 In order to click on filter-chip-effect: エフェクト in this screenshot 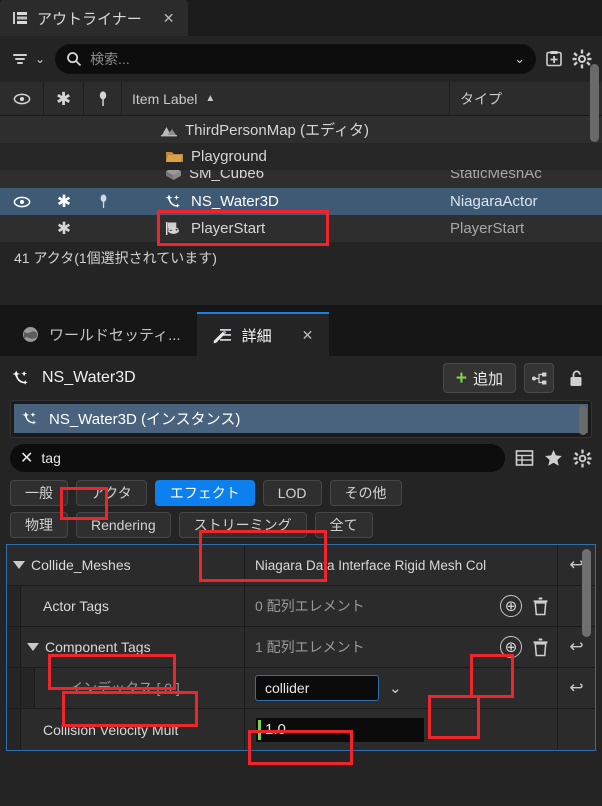, I will do `click(204, 493)`.